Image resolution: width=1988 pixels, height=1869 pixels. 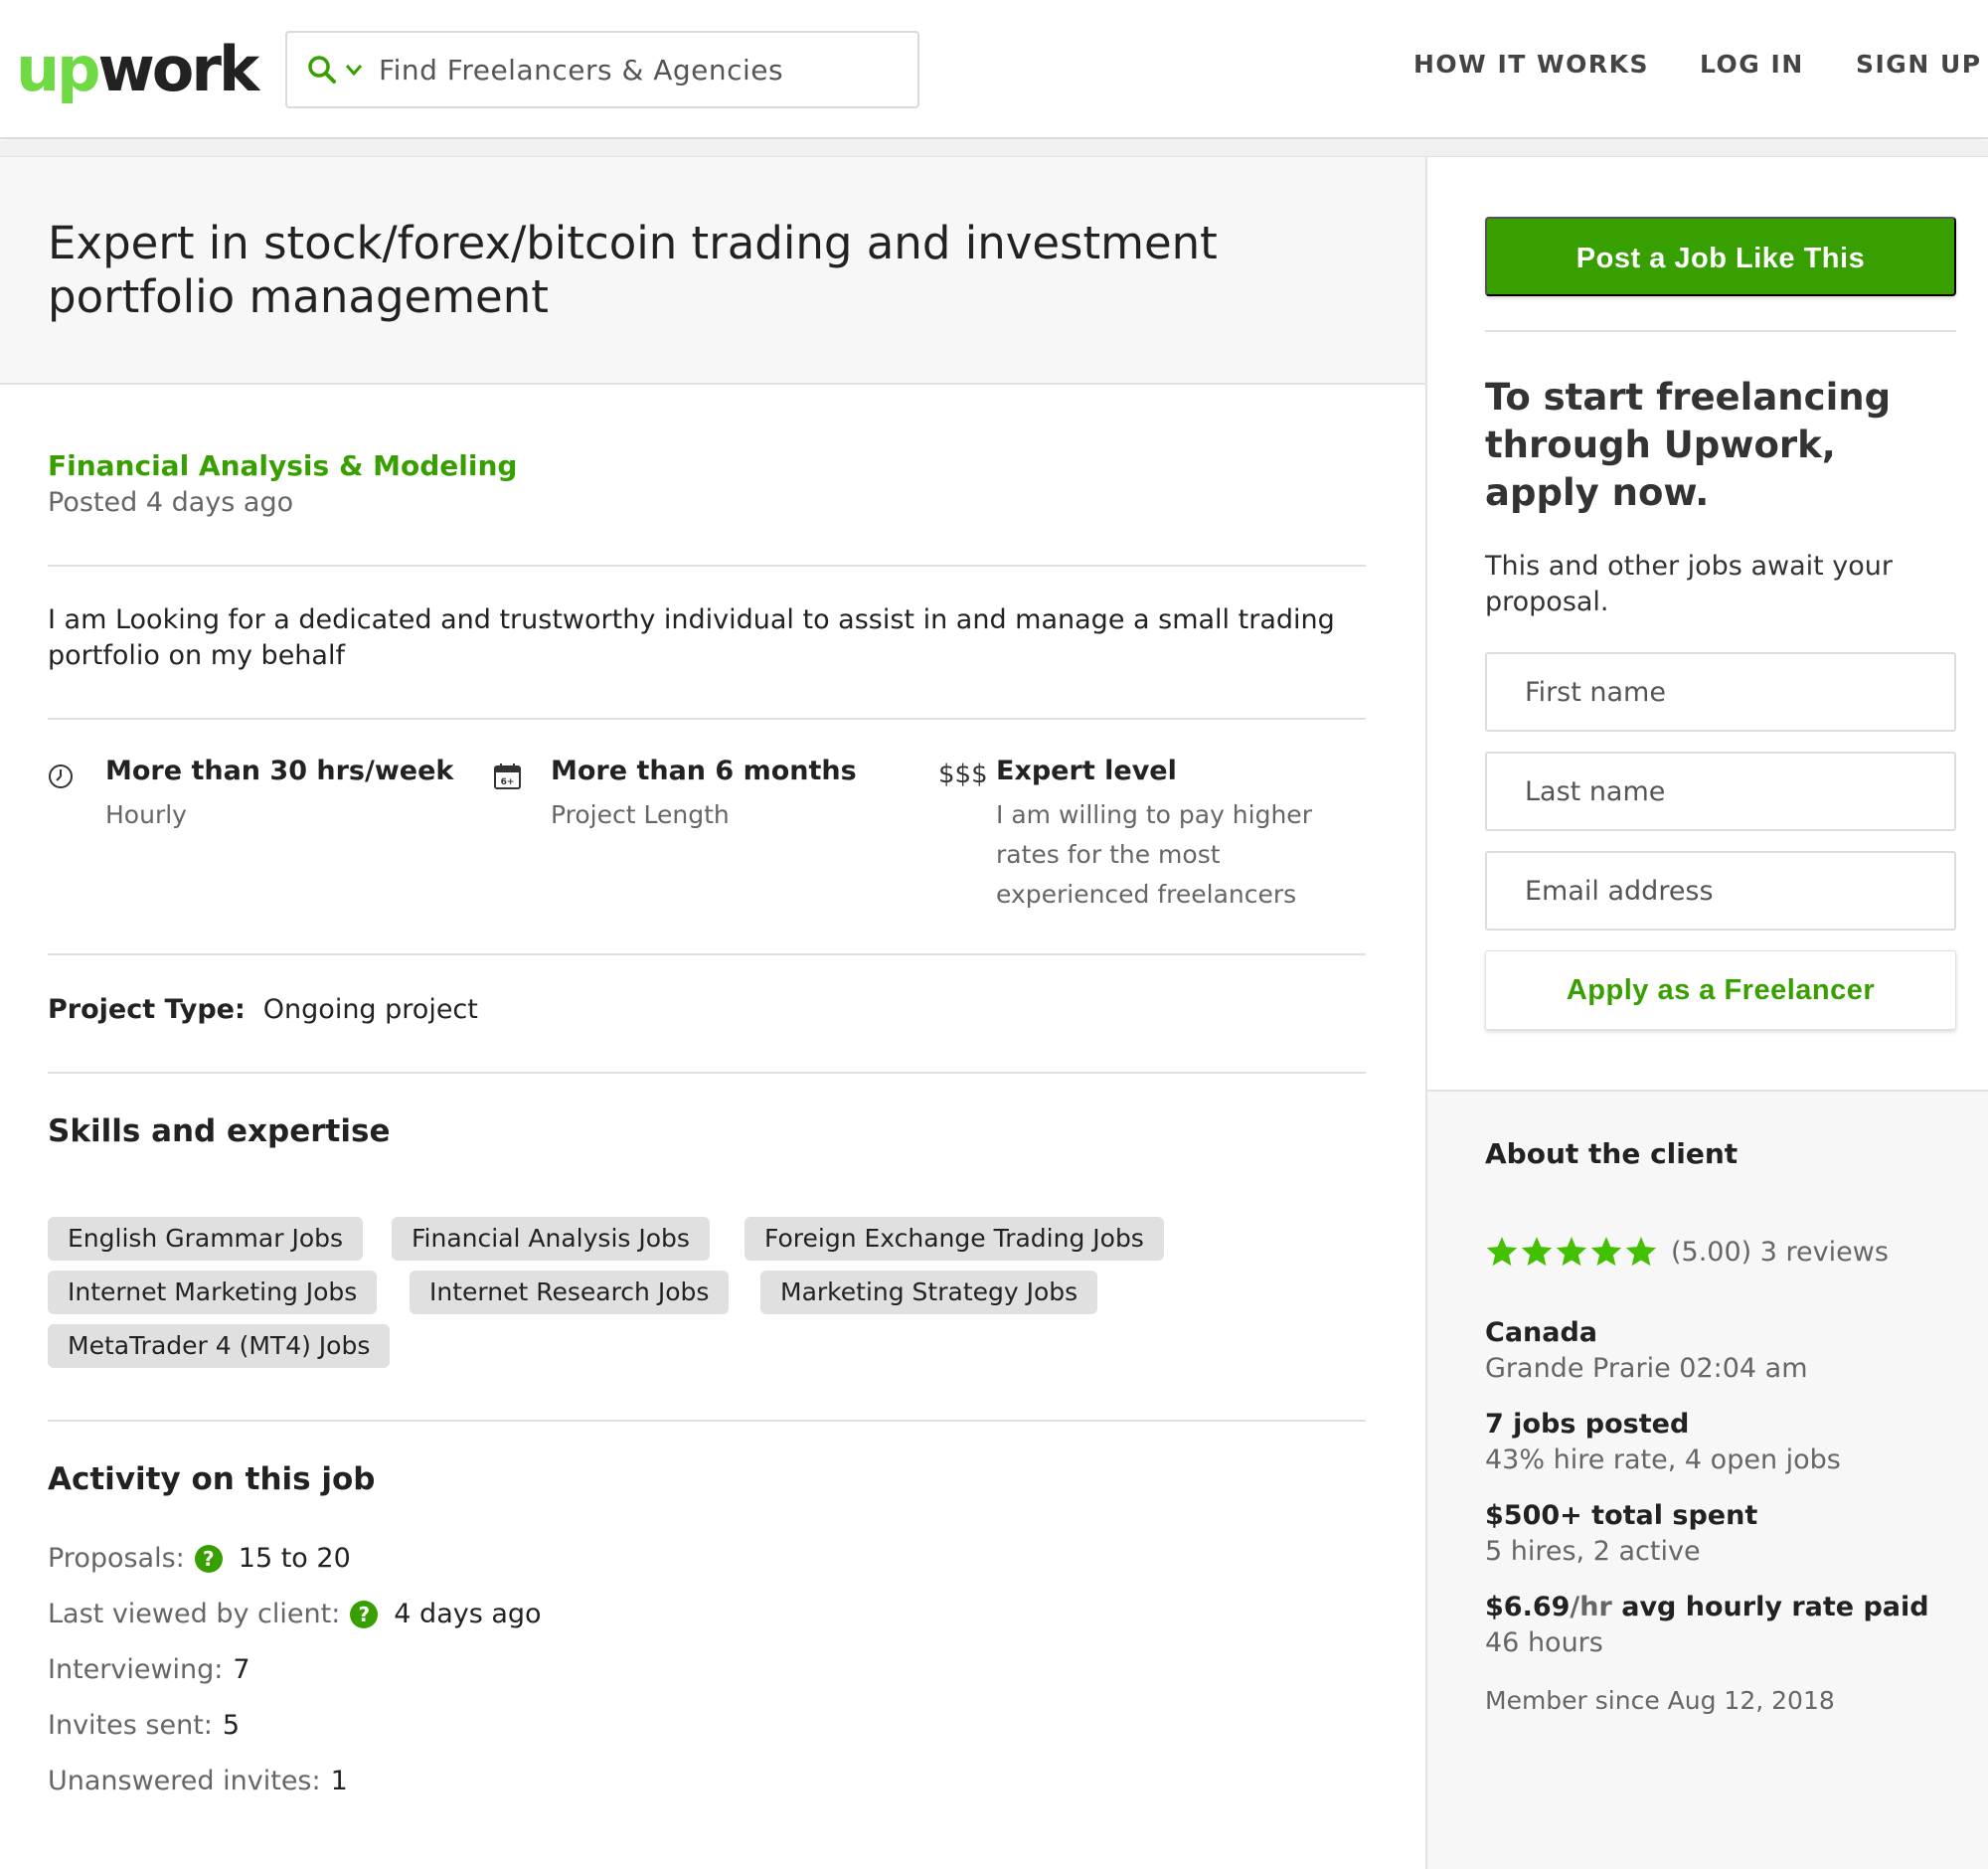 I want to click on first-name-field, so click(x=1720, y=692).